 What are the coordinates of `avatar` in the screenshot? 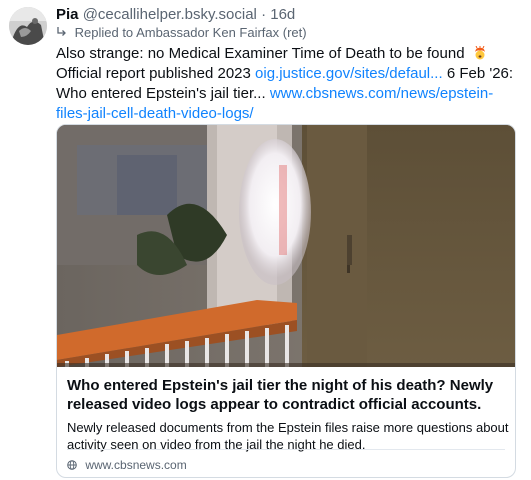 It's located at (28, 26).